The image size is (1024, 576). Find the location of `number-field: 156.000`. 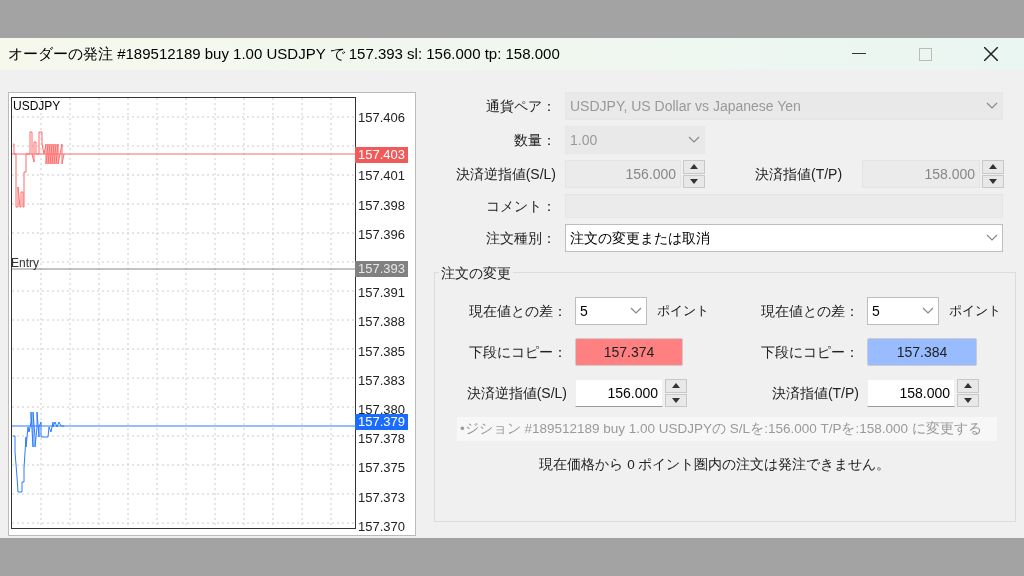

number-field: 156.000 is located at coordinates (619, 393).